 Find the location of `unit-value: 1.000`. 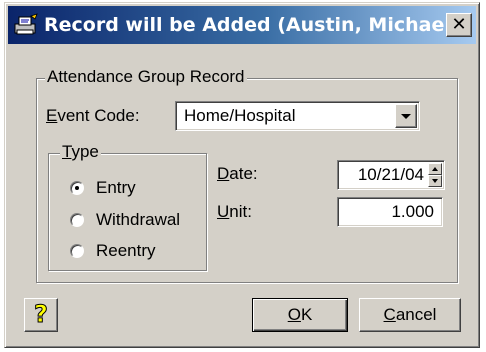

unit-value: 1.000 is located at coordinates (412, 211).